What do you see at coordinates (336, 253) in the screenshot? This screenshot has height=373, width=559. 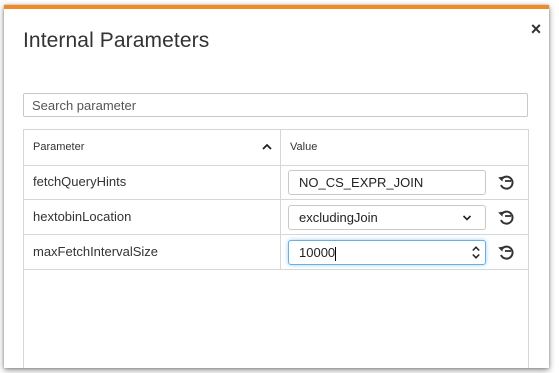 I see `text-cursor` at bounding box center [336, 253].